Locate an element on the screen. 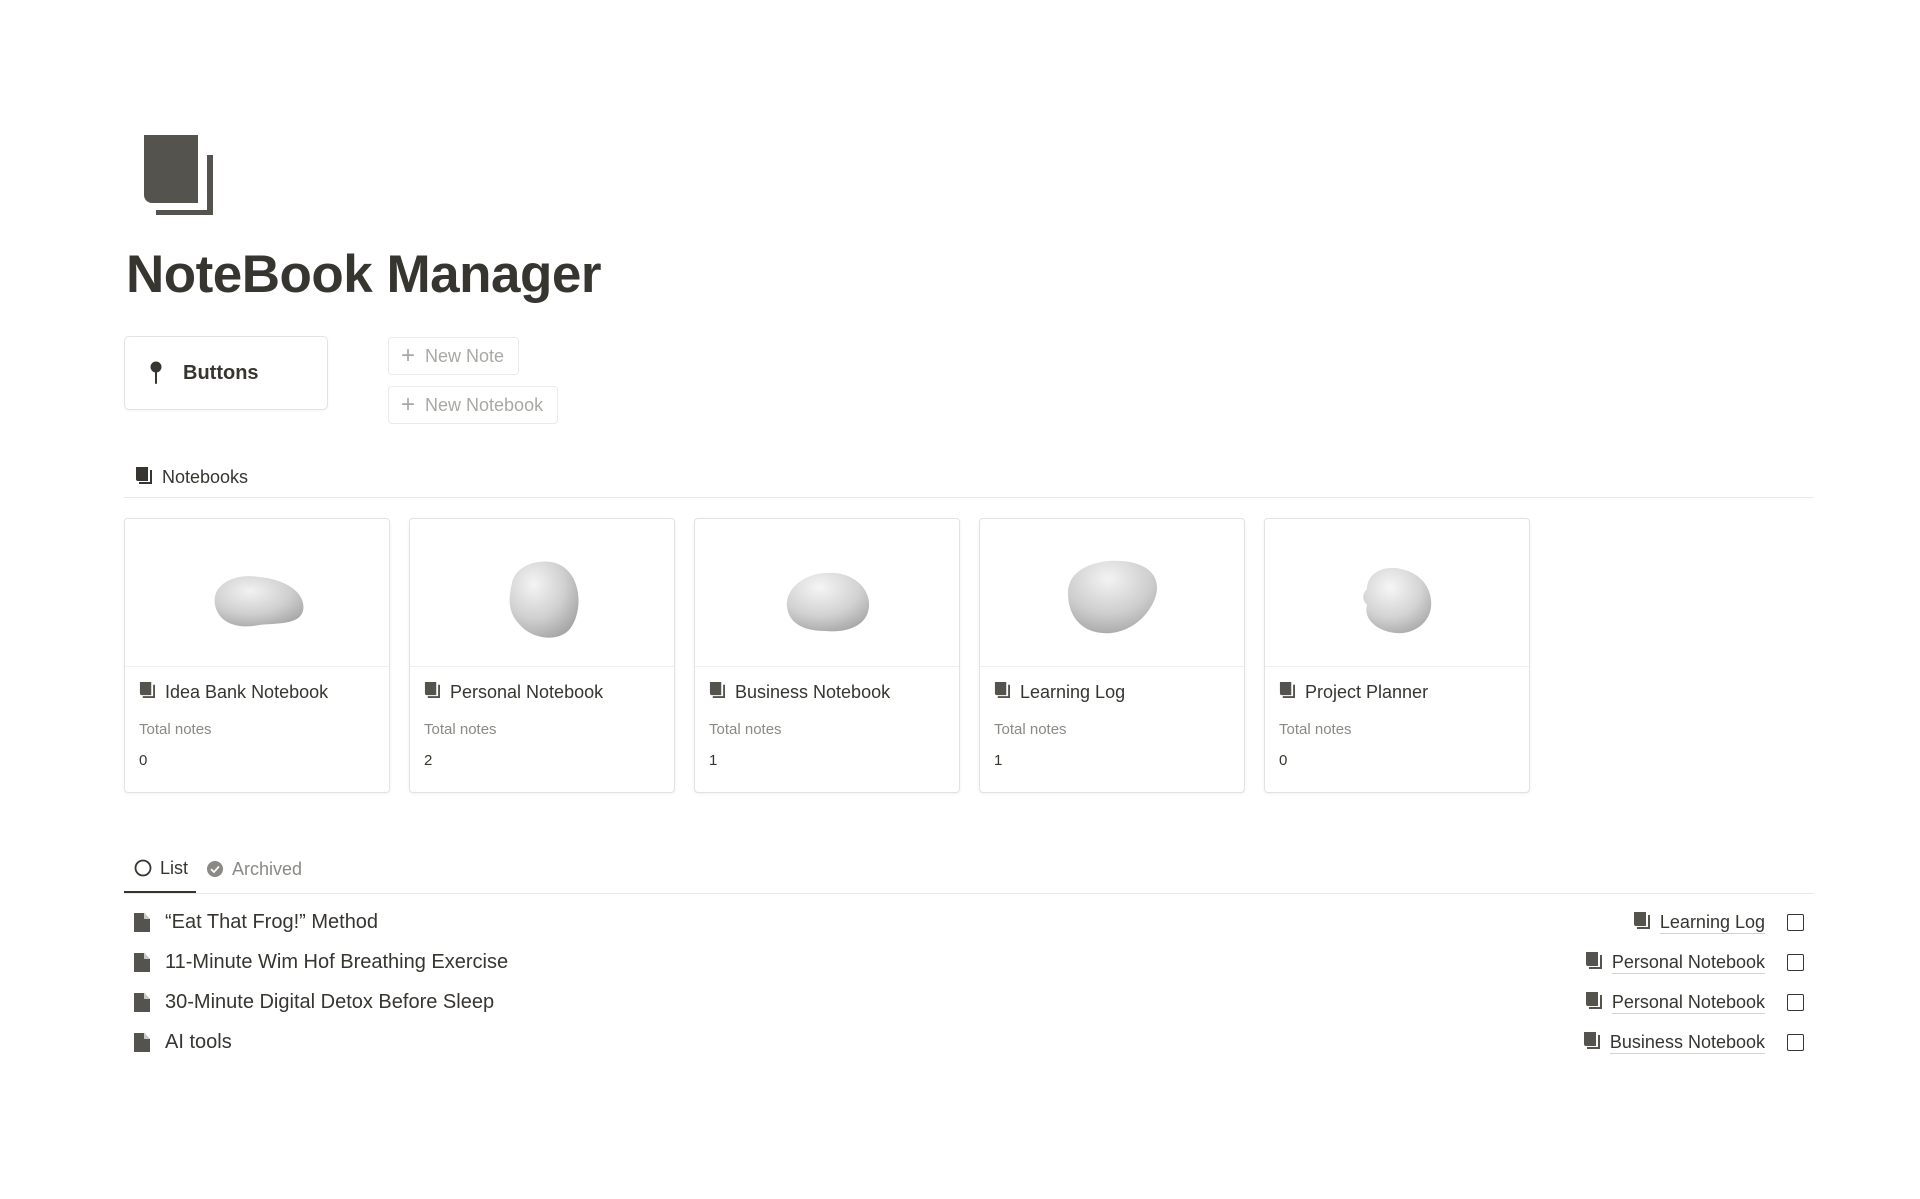  notebook-relation: Business Notebook is located at coordinates (1674, 1042).